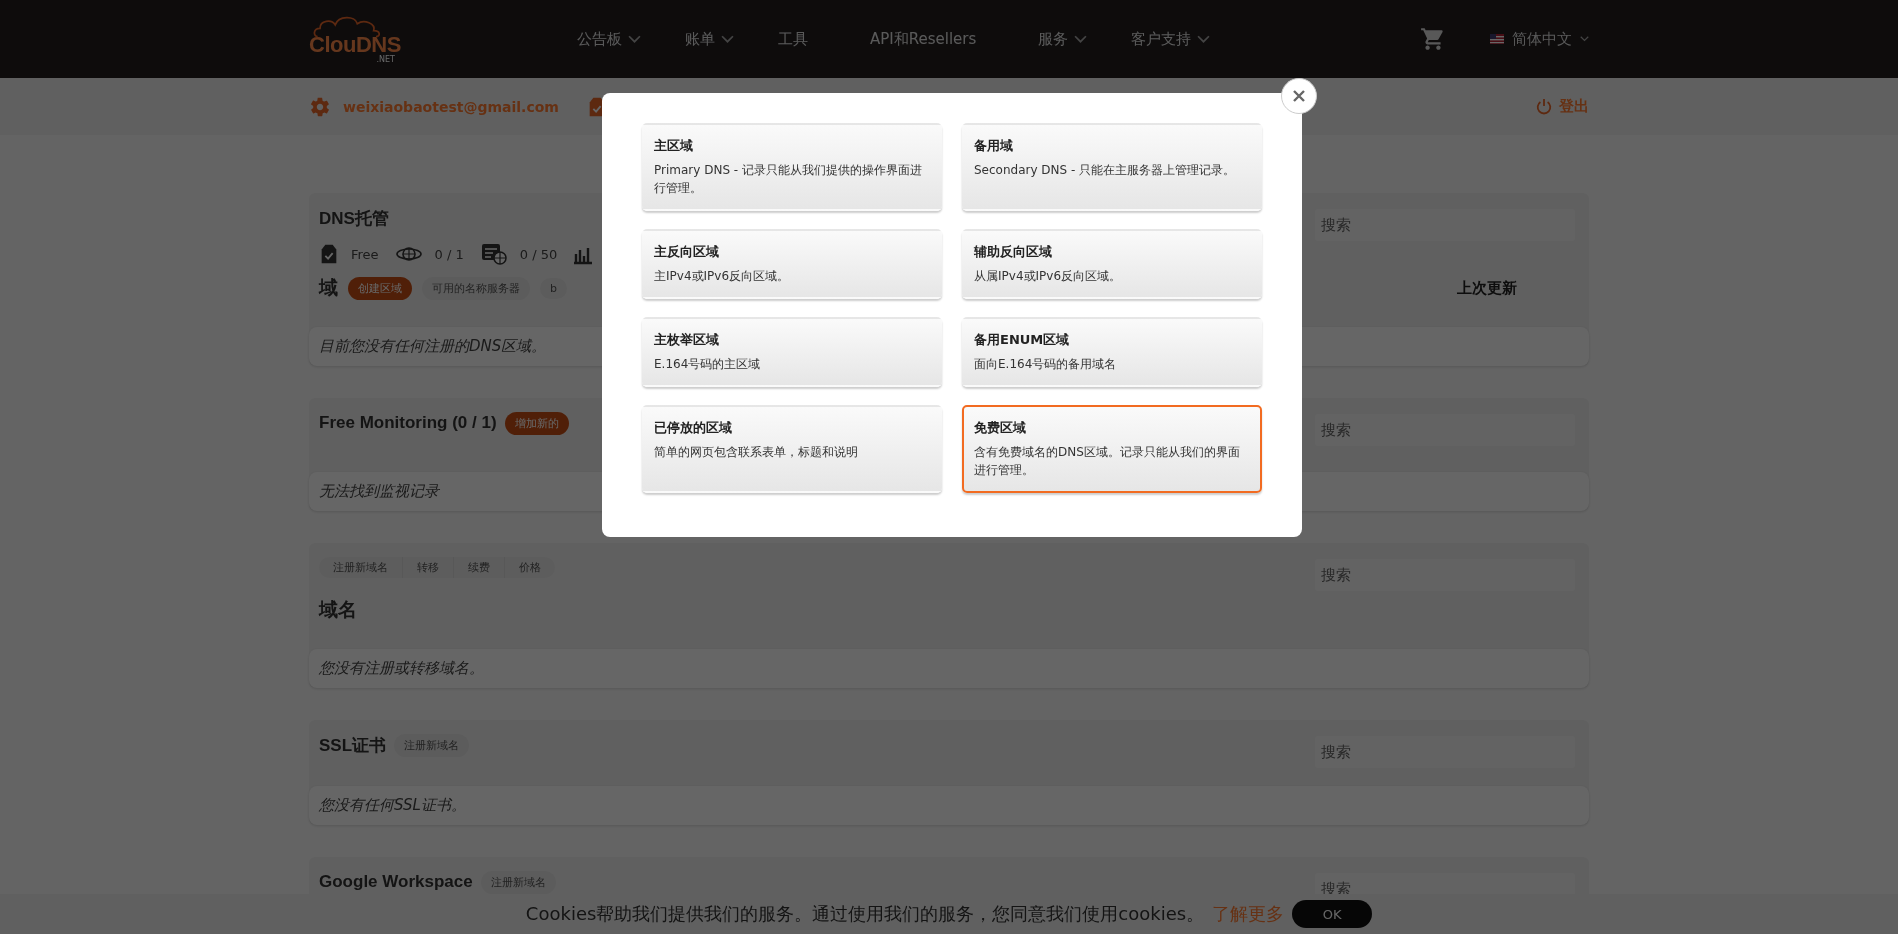  Describe the element at coordinates (536, 423) in the screenshot. I see `action-pill: 增加新的` at that location.